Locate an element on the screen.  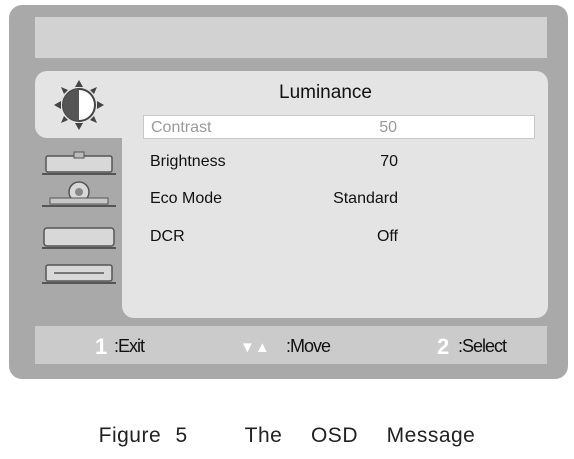
menu-item-label: Brightness is located at coordinates (188, 161).